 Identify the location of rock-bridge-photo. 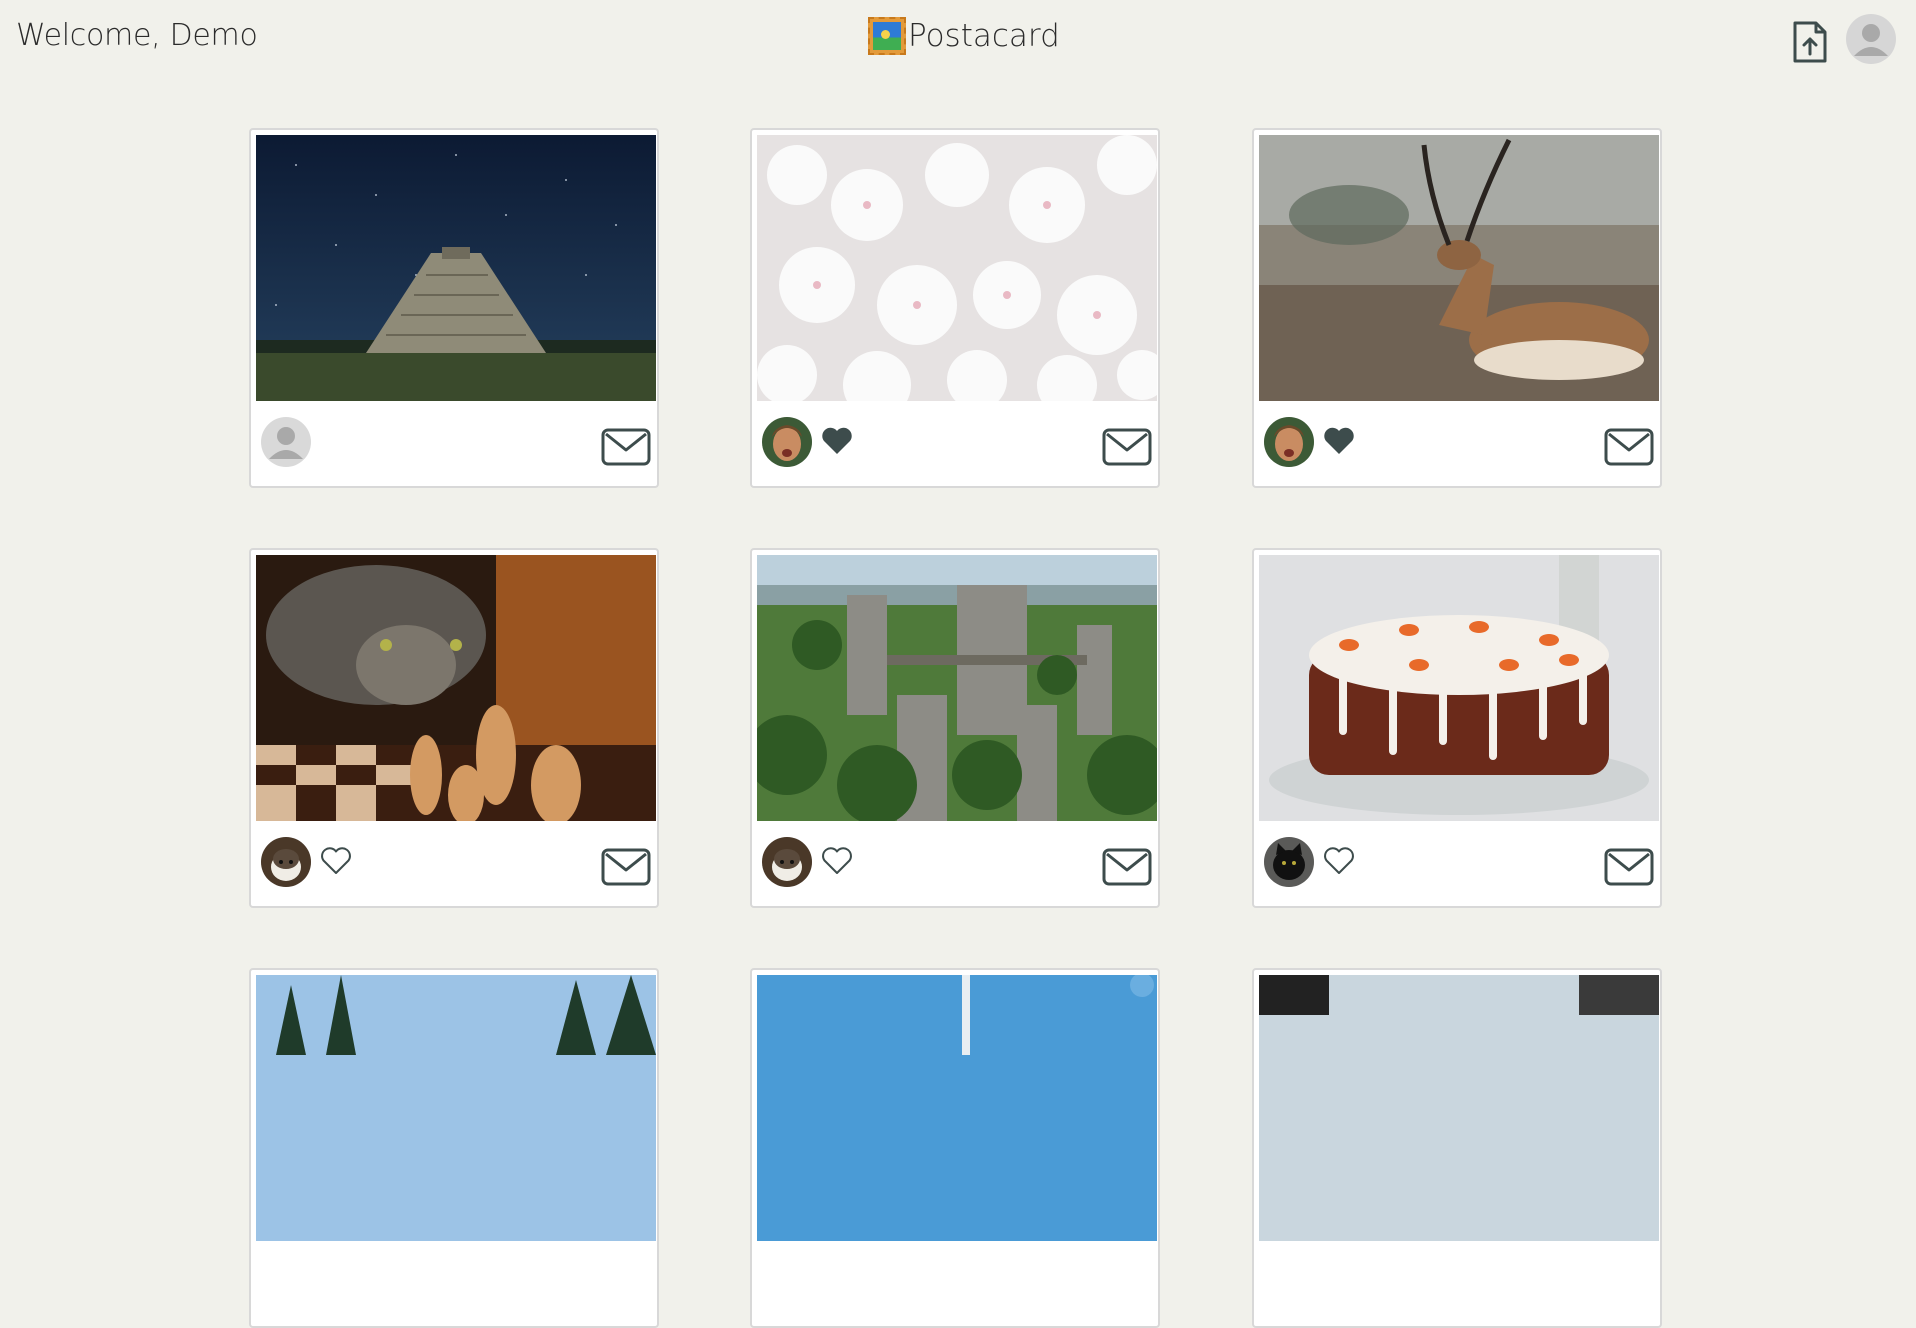
(957, 688).